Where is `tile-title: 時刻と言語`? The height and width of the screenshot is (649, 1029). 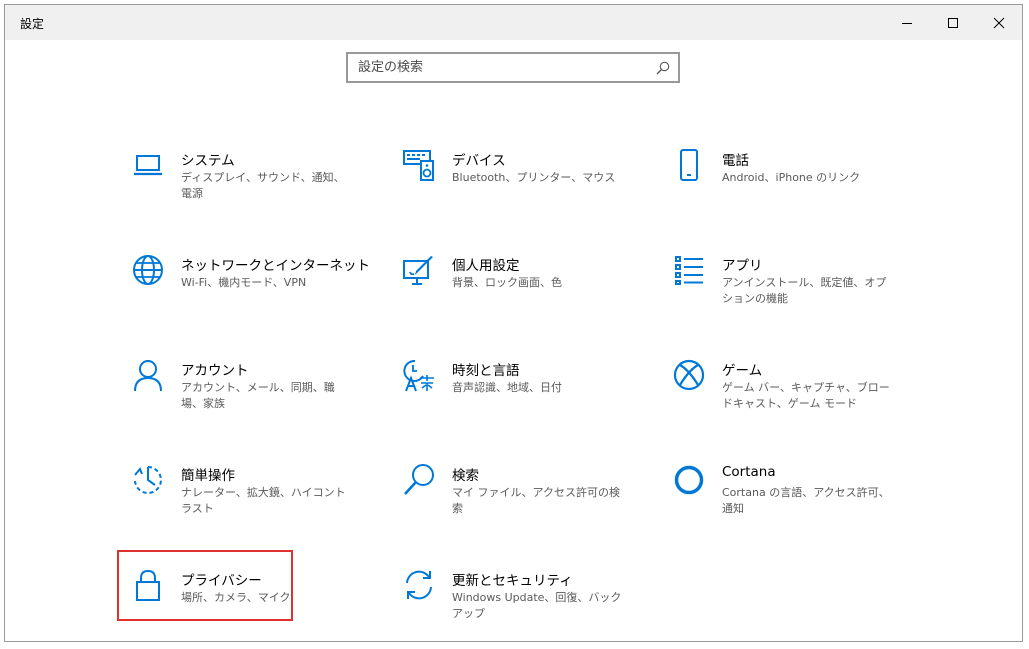 tile-title: 時刻と言語 is located at coordinates (486, 371).